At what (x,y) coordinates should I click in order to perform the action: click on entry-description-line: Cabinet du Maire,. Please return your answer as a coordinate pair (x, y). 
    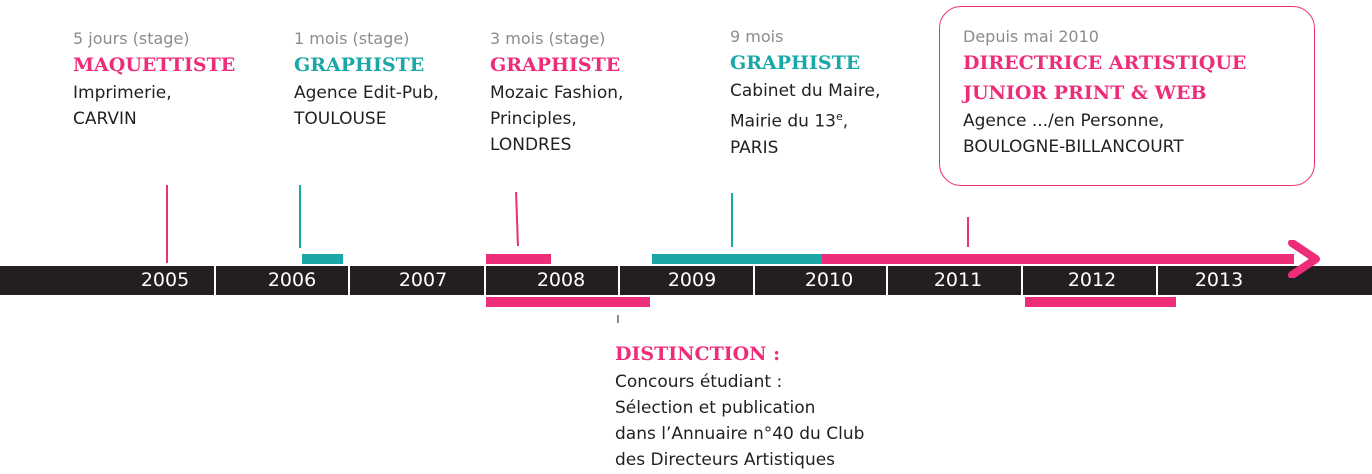
    Looking at the image, I should click on (805, 91).